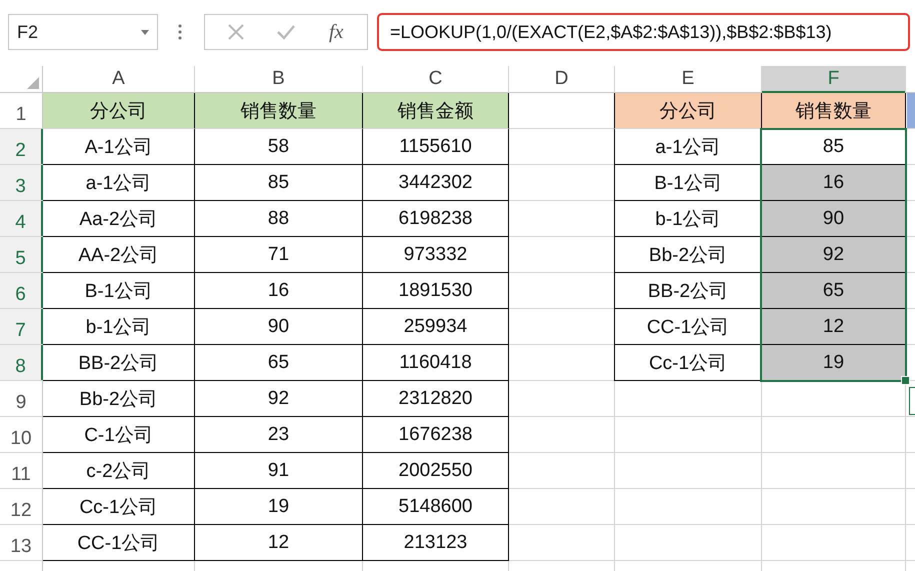  I want to click on table-cell: 2002550, so click(436, 471).